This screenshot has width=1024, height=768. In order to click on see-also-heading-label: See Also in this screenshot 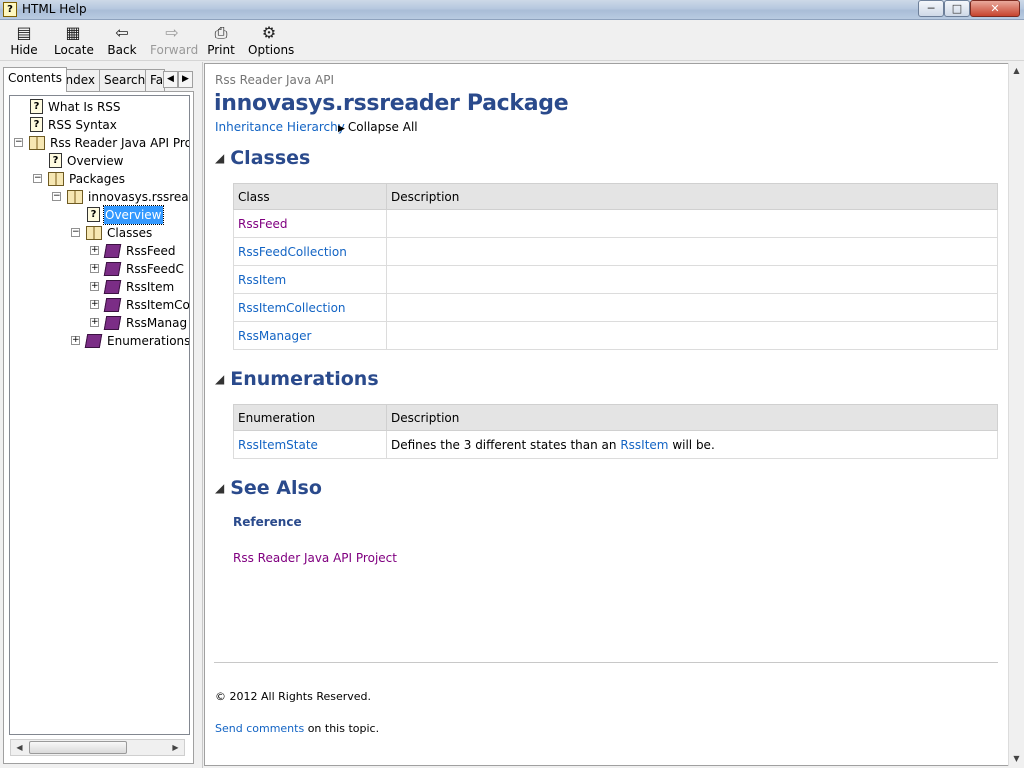, I will do `click(276, 488)`.